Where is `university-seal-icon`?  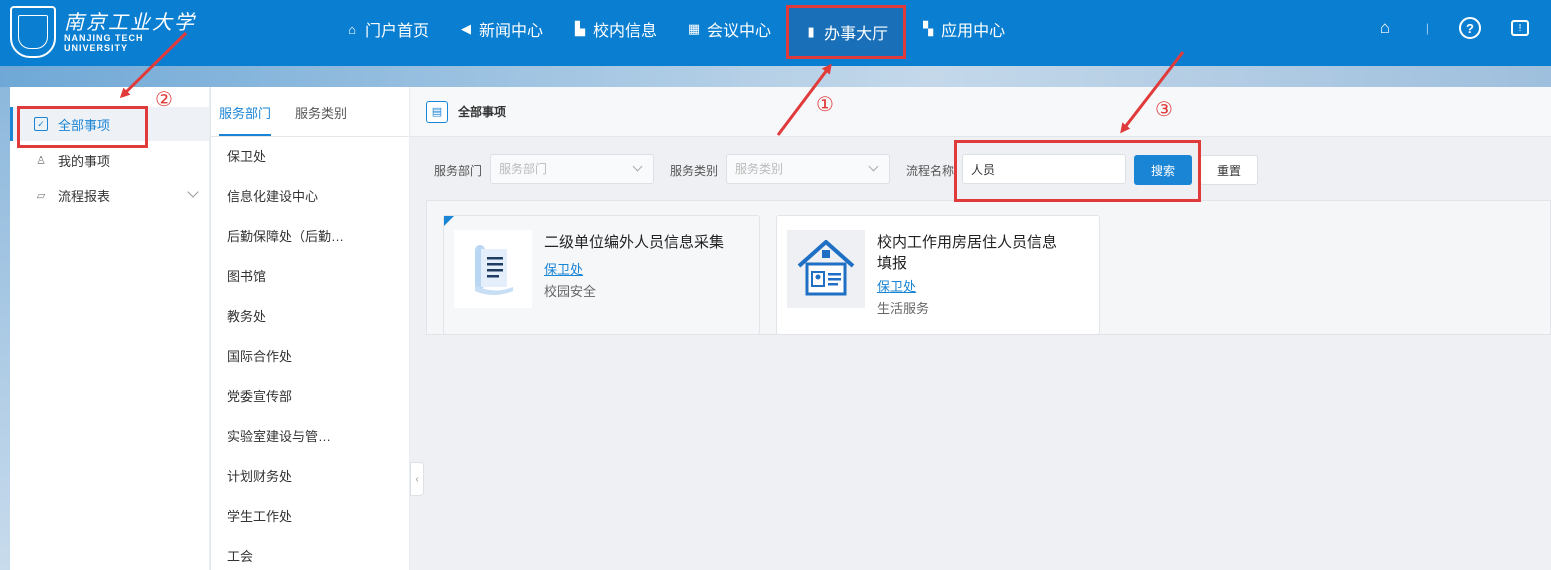
university-seal-icon is located at coordinates (33, 32).